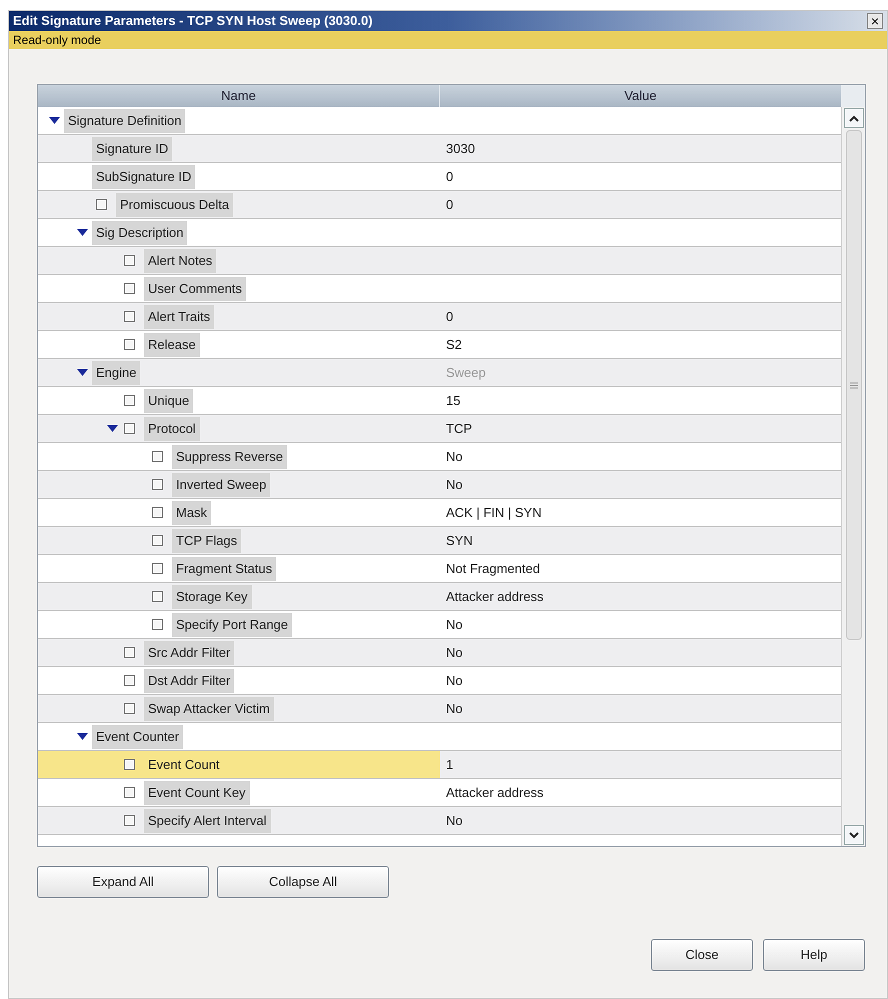 Image resolution: width=888 pixels, height=999 pixels. I want to click on grip-icon, so click(854, 385).